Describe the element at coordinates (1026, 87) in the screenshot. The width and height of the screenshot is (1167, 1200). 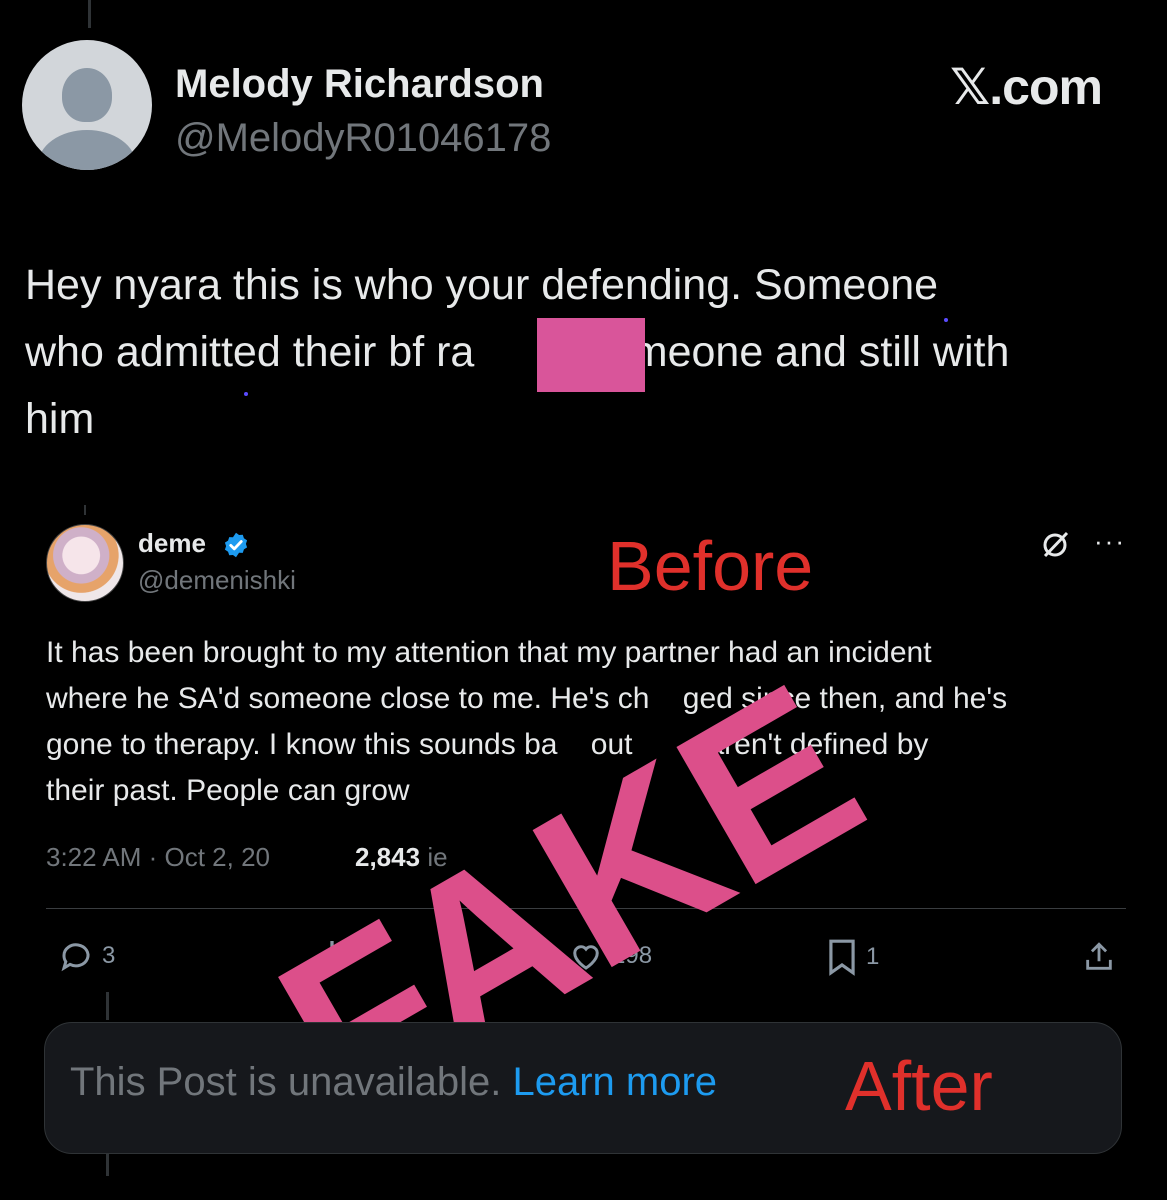
I see `x-logo-brand: 𝕏.com` at that location.